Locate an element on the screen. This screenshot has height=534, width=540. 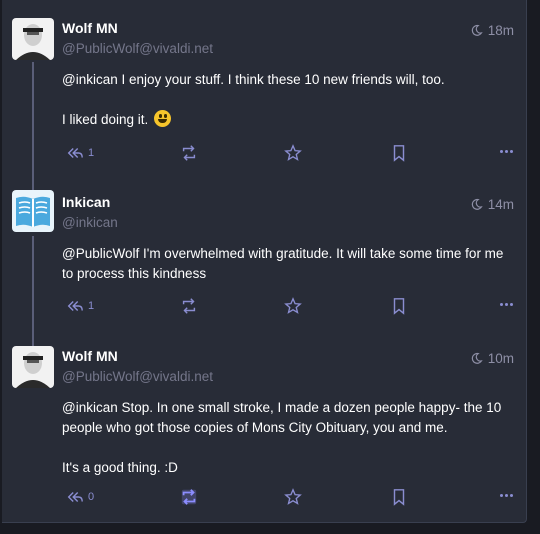
timestamp: 14m is located at coordinates (492, 204).